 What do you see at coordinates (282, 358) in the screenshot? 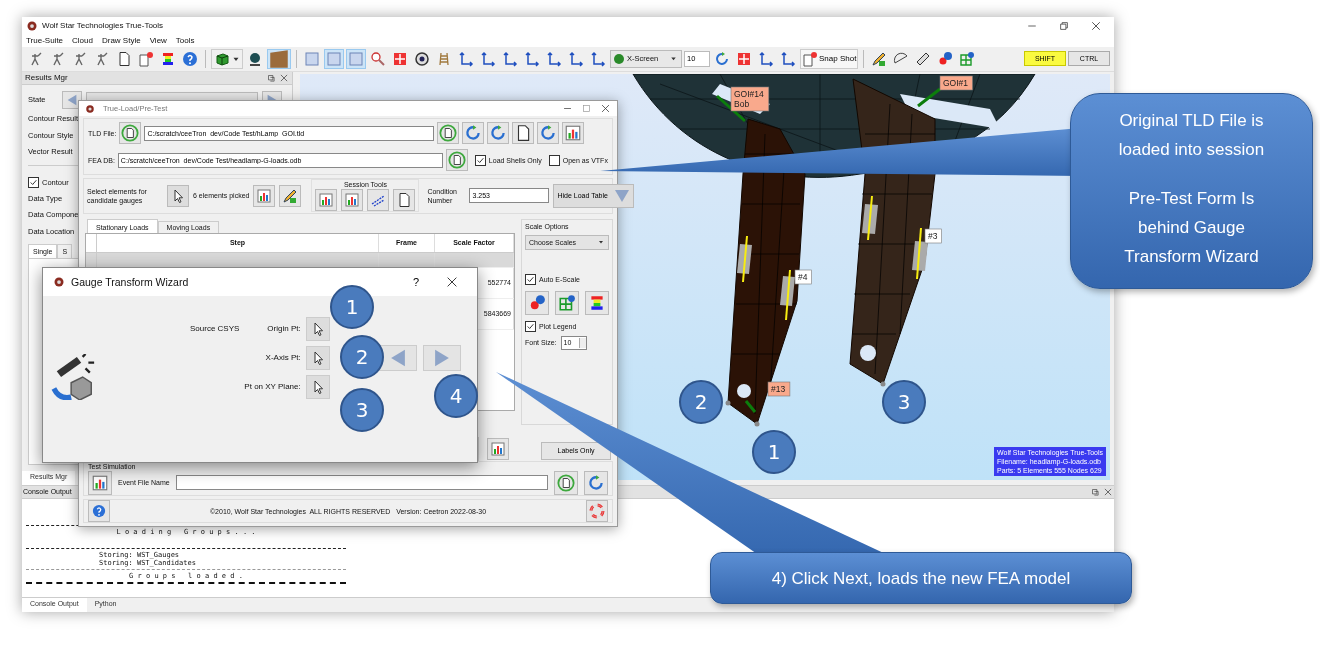
I see `field-label: X-Axis Pt:` at bounding box center [282, 358].